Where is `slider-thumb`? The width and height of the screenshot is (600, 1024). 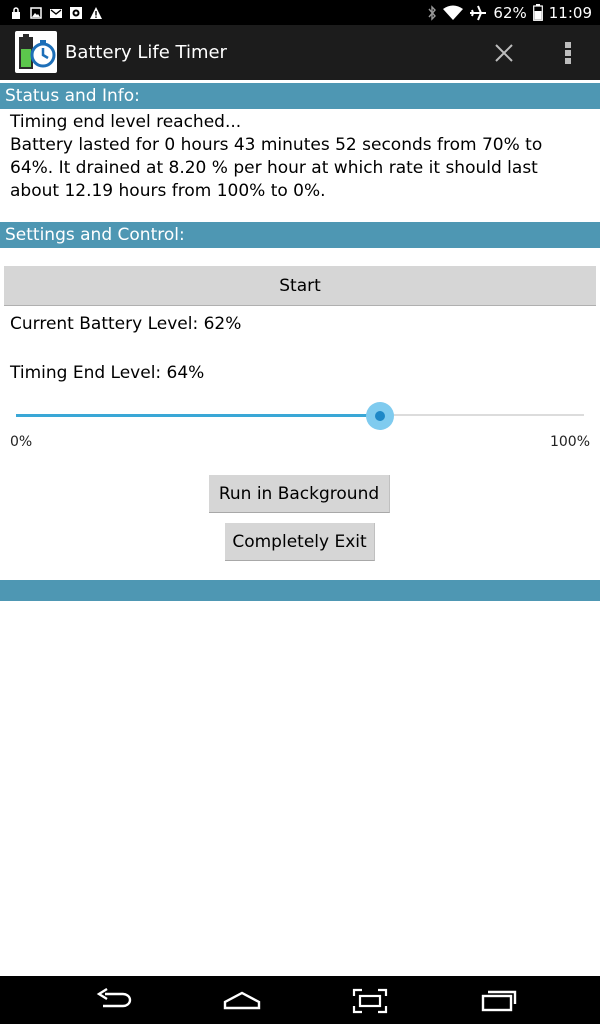 slider-thumb is located at coordinates (380, 416).